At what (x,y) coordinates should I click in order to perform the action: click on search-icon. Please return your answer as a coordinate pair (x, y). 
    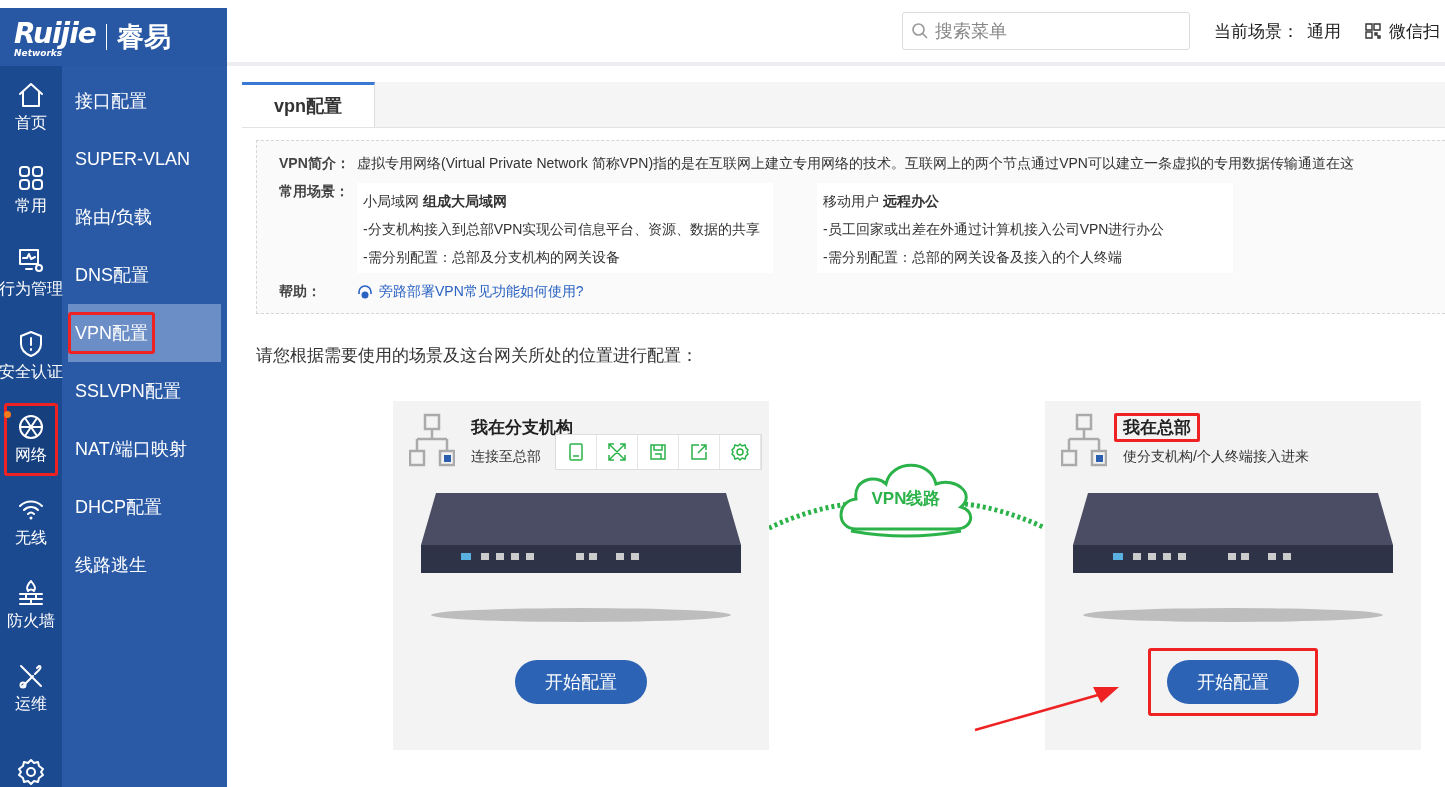
    Looking at the image, I should click on (920, 31).